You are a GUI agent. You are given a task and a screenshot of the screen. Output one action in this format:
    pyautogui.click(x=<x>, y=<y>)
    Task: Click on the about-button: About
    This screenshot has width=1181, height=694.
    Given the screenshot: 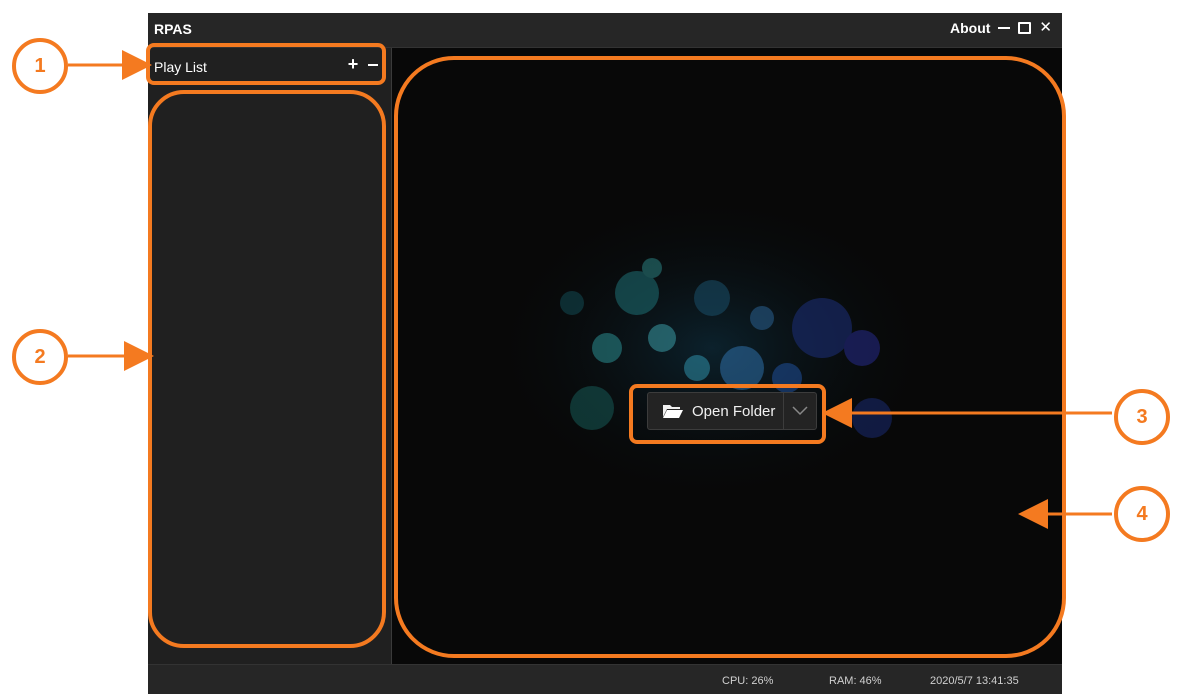 What is the action you would take?
    pyautogui.click(x=970, y=28)
    